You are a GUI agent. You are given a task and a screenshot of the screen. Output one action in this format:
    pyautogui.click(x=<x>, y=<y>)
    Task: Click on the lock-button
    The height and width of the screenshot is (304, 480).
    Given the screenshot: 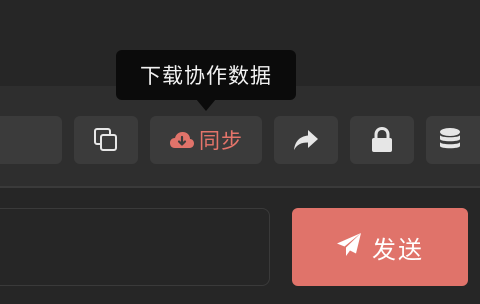 What is the action you would take?
    pyautogui.click(x=382, y=140)
    